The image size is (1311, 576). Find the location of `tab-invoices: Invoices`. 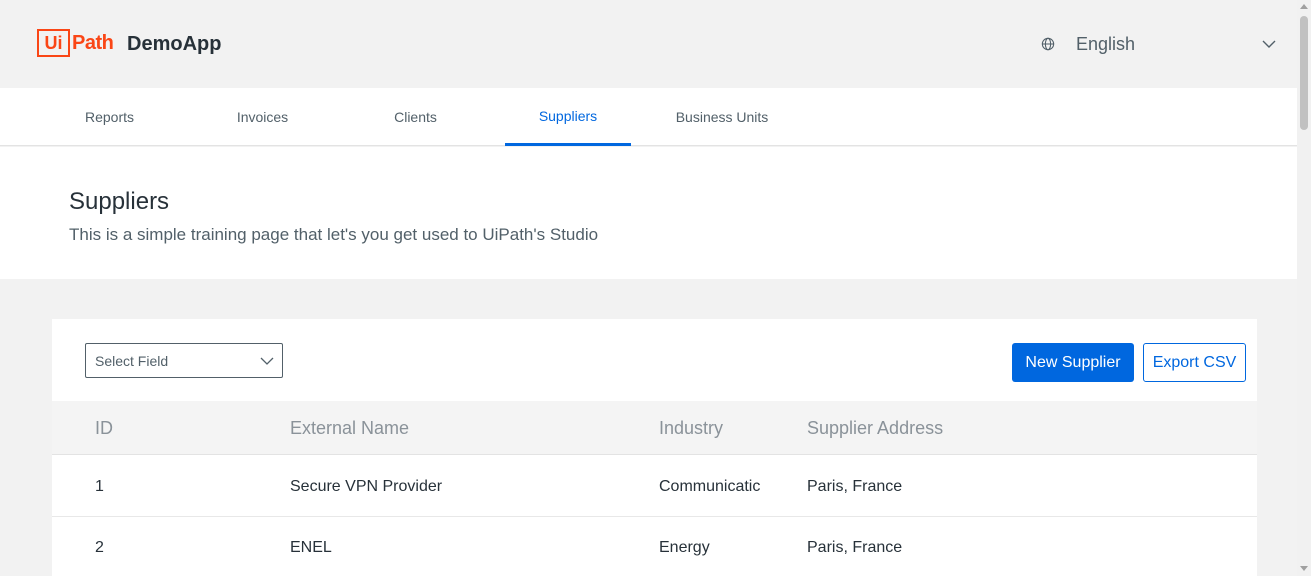

tab-invoices: Invoices is located at coordinates (262, 117).